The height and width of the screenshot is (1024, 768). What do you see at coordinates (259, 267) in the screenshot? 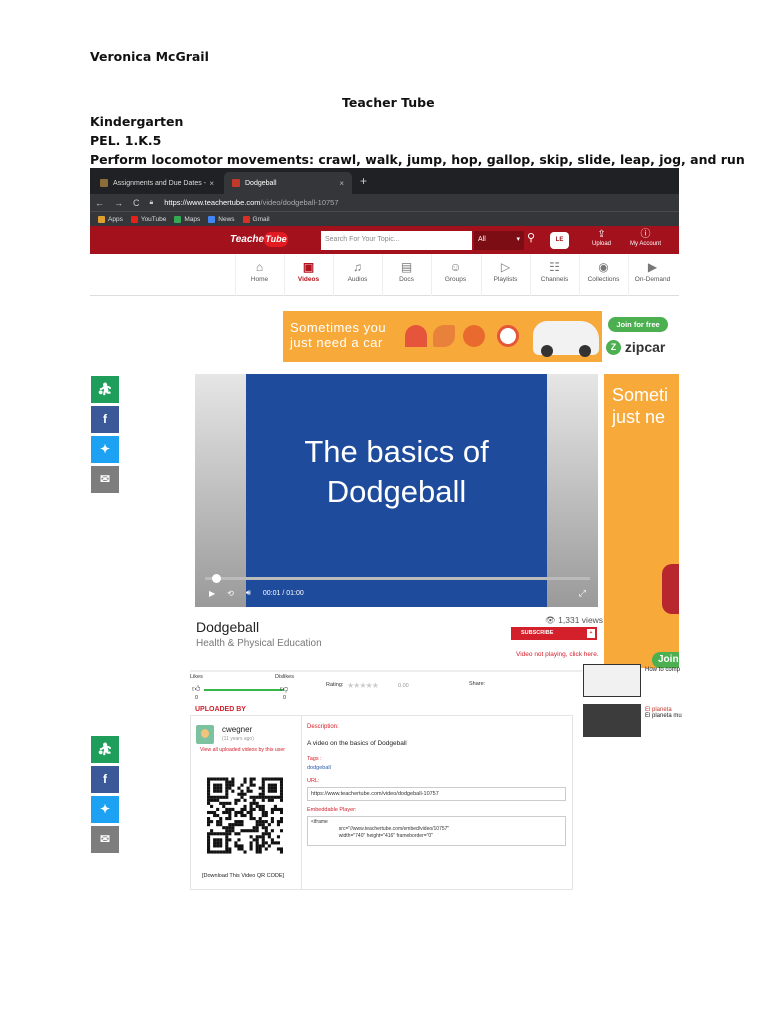
I see `home-icon: ⌂` at bounding box center [259, 267].